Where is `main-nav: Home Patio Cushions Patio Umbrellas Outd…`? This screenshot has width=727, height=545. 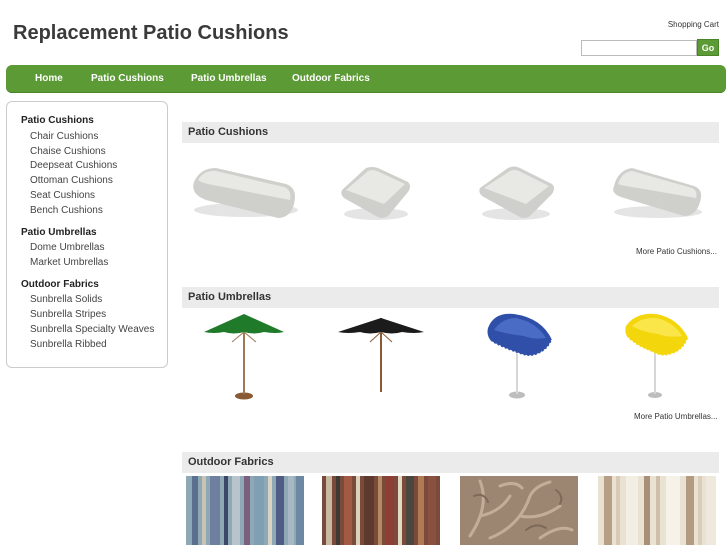 main-nav: Home Patio Cushions Patio Umbrellas Outd… is located at coordinates (366, 79).